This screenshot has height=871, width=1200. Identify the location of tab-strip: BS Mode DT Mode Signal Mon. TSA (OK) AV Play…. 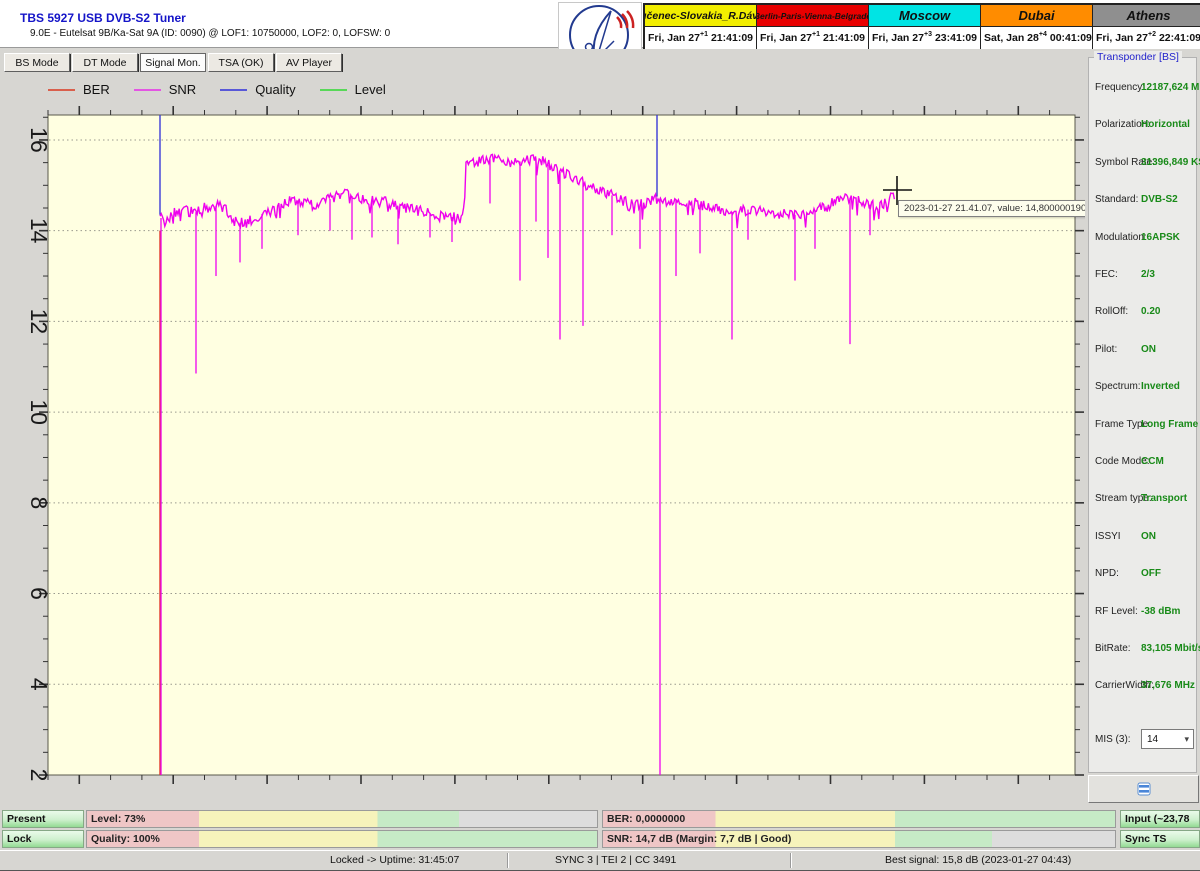
(542, 60).